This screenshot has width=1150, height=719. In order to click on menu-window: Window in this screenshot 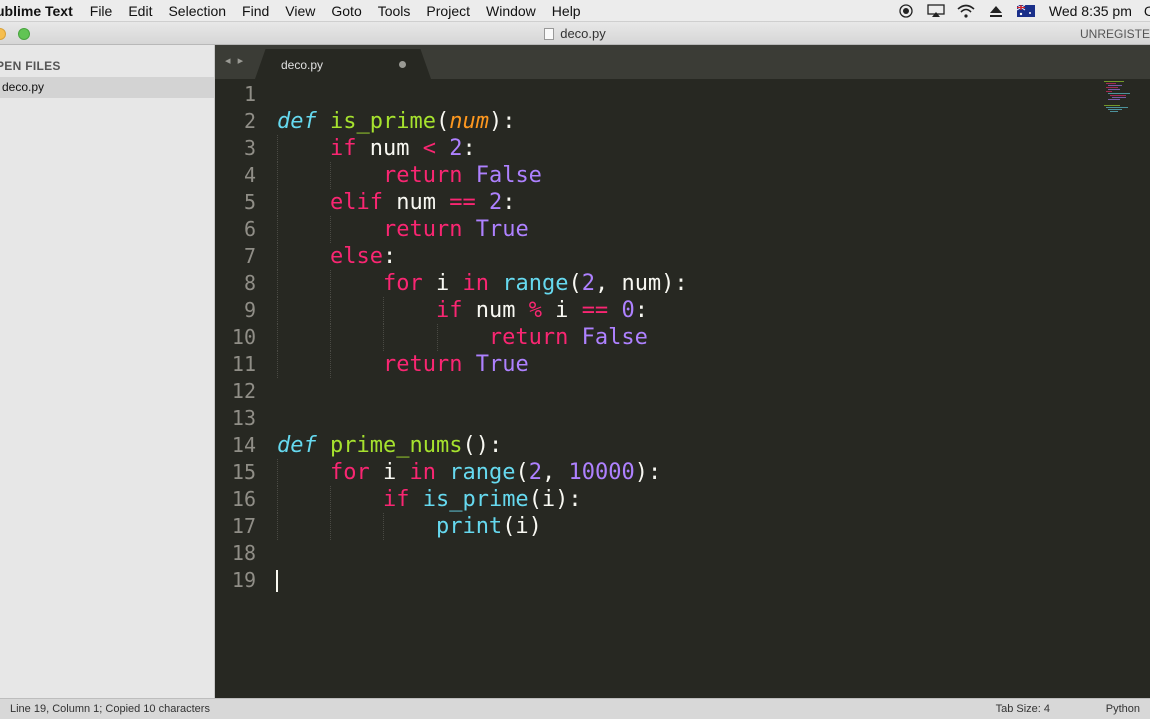, I will do `click(511, 11)`.